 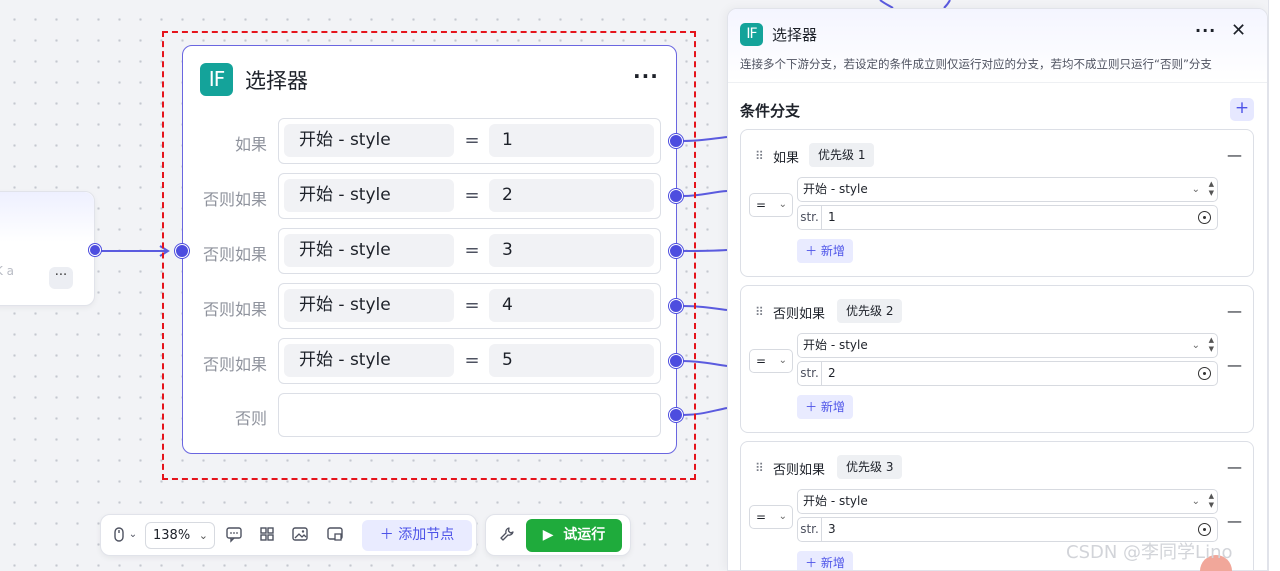 I want to click on layout-grid-icon, so click(x=267, y=535).